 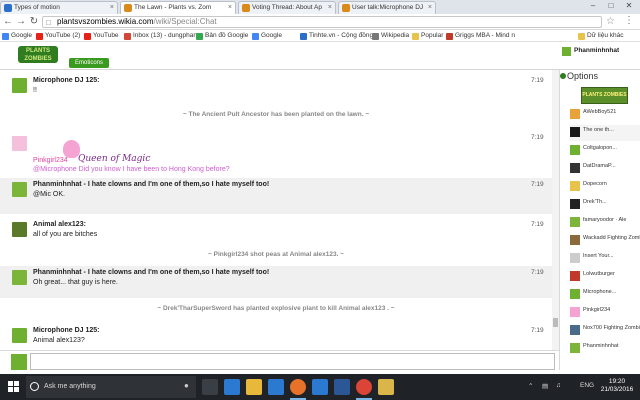 What do you see at coordinates (605, 115) in the screenshot?
I see `user-list-item: AWebBoy521` at bounding box center [605, 115].